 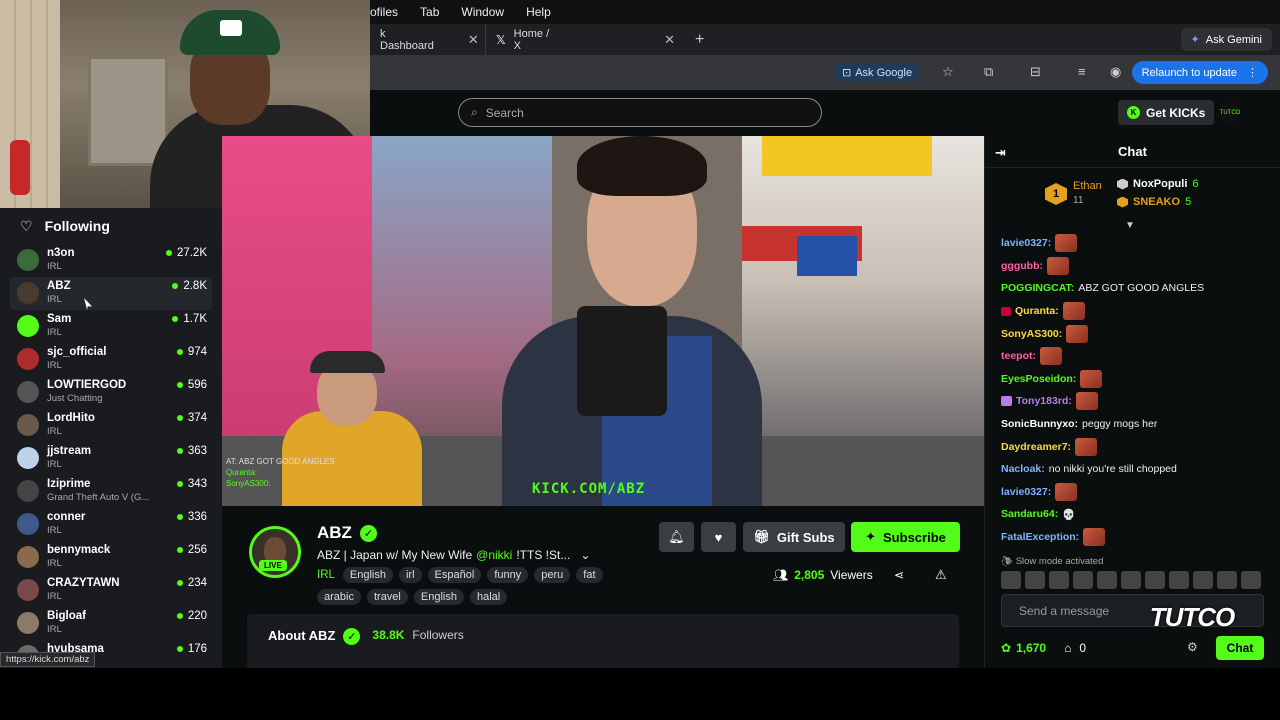 I want to click on avatar-label: TUTCO, so click(x=1230, y=113).